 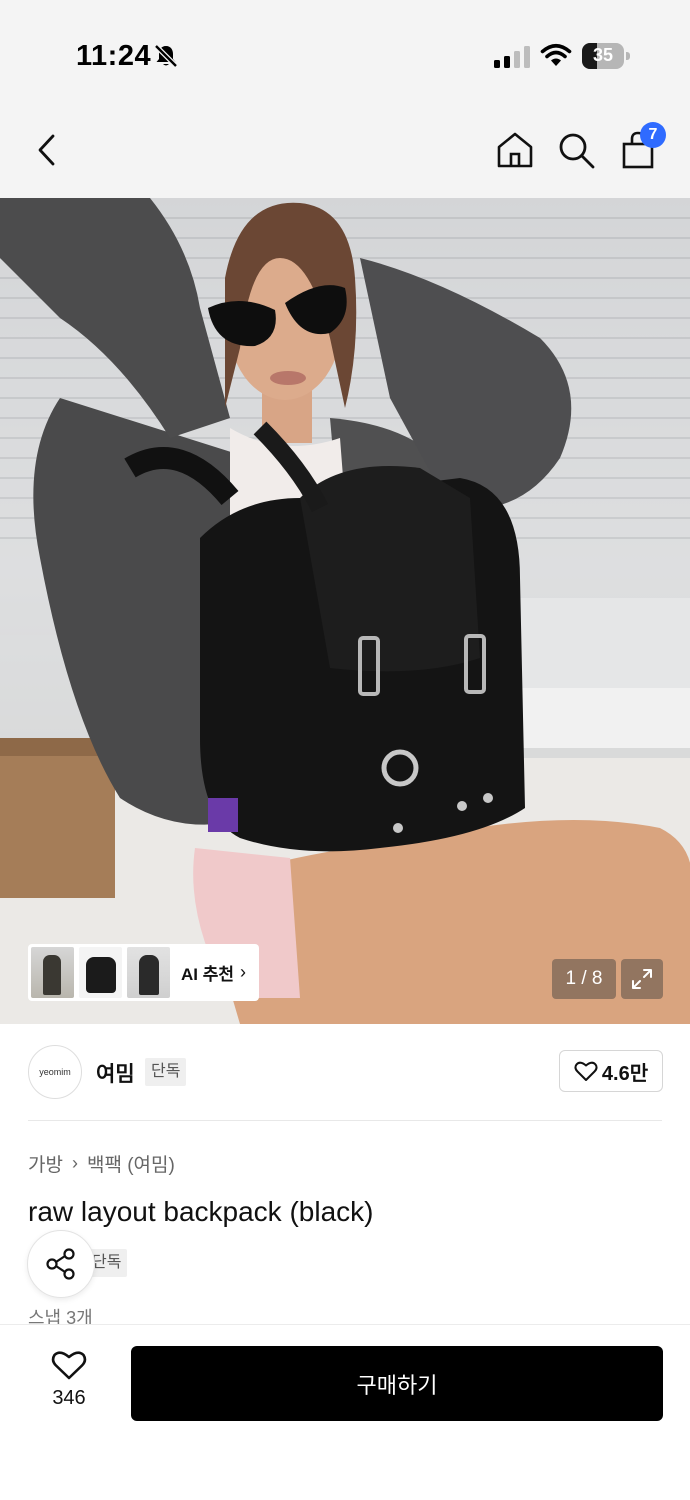 I want to click on search-icon, so click(x=577, y=151).